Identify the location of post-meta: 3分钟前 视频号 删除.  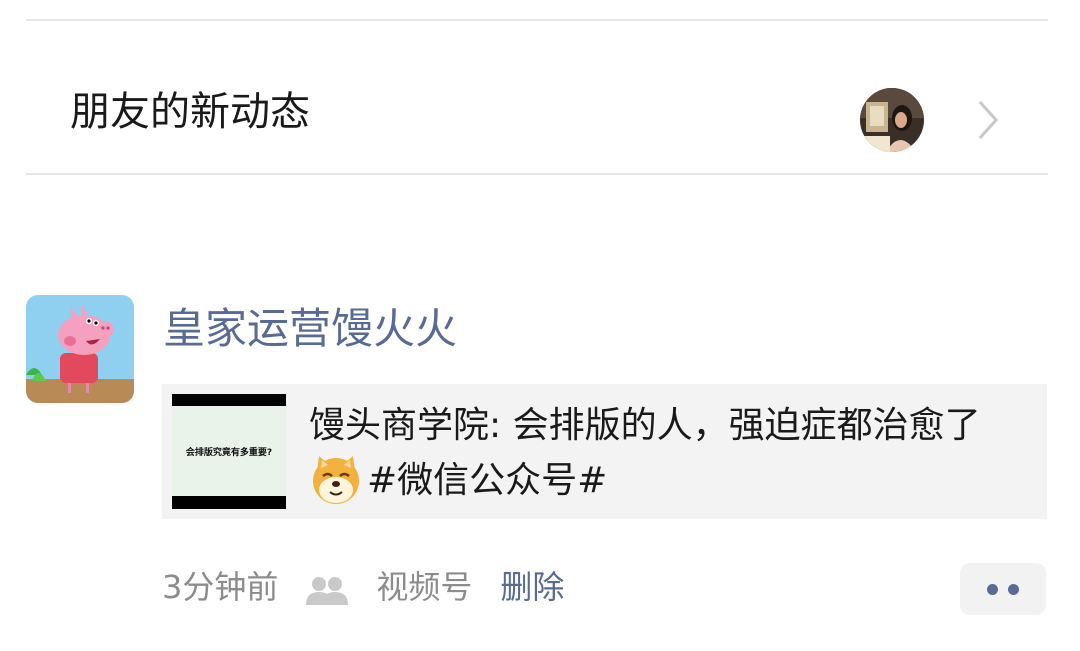
(363, 587).